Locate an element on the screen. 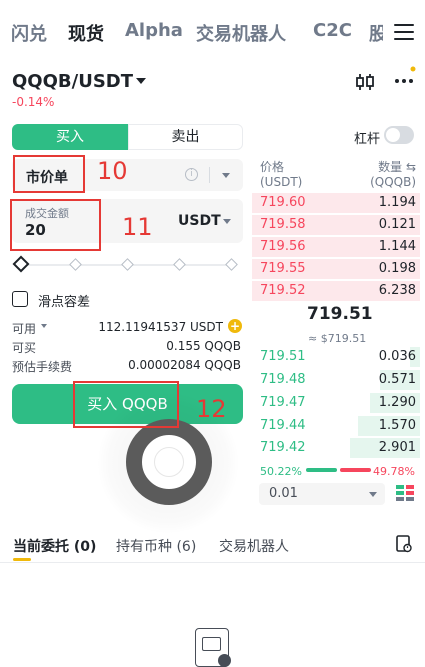 This screenshot has height=667, width=425. tab-open-orders: 当前委托 (0) is located at coordinates (54, 546).